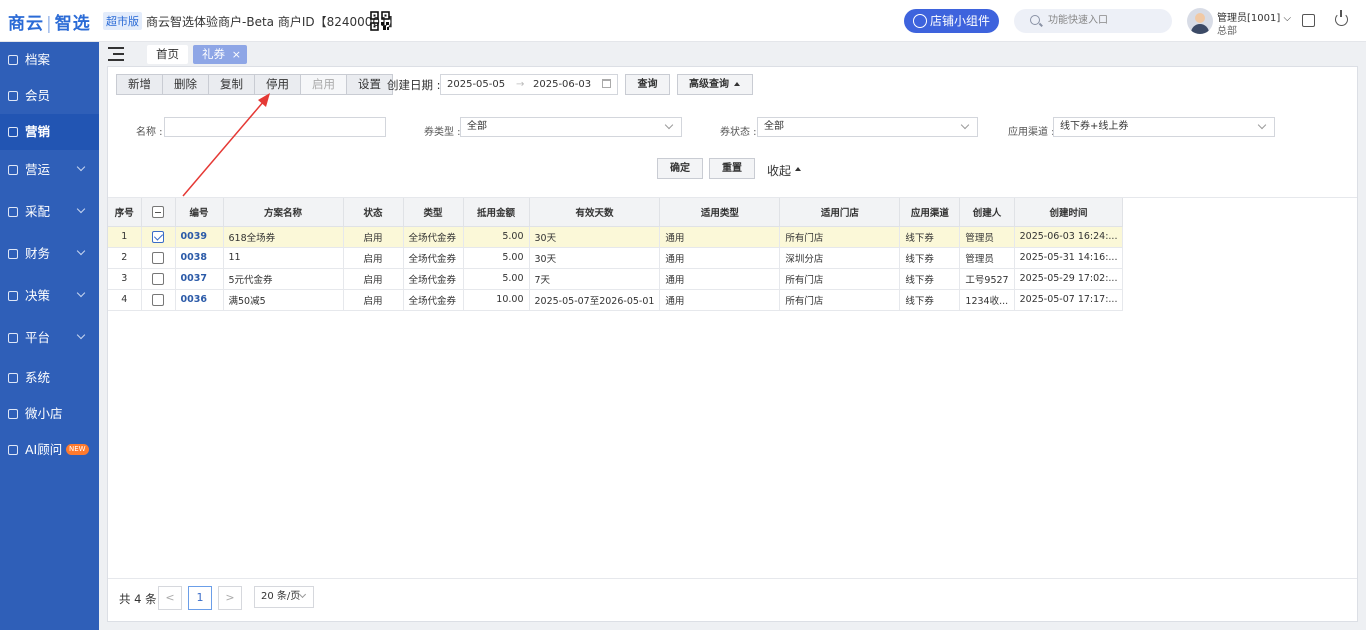 This screenshot has height=630, width=1366. What do you see at coordinates (380, 21) in the screenshot?
I see `qr-code-icon` at bounding box center [380, 21].